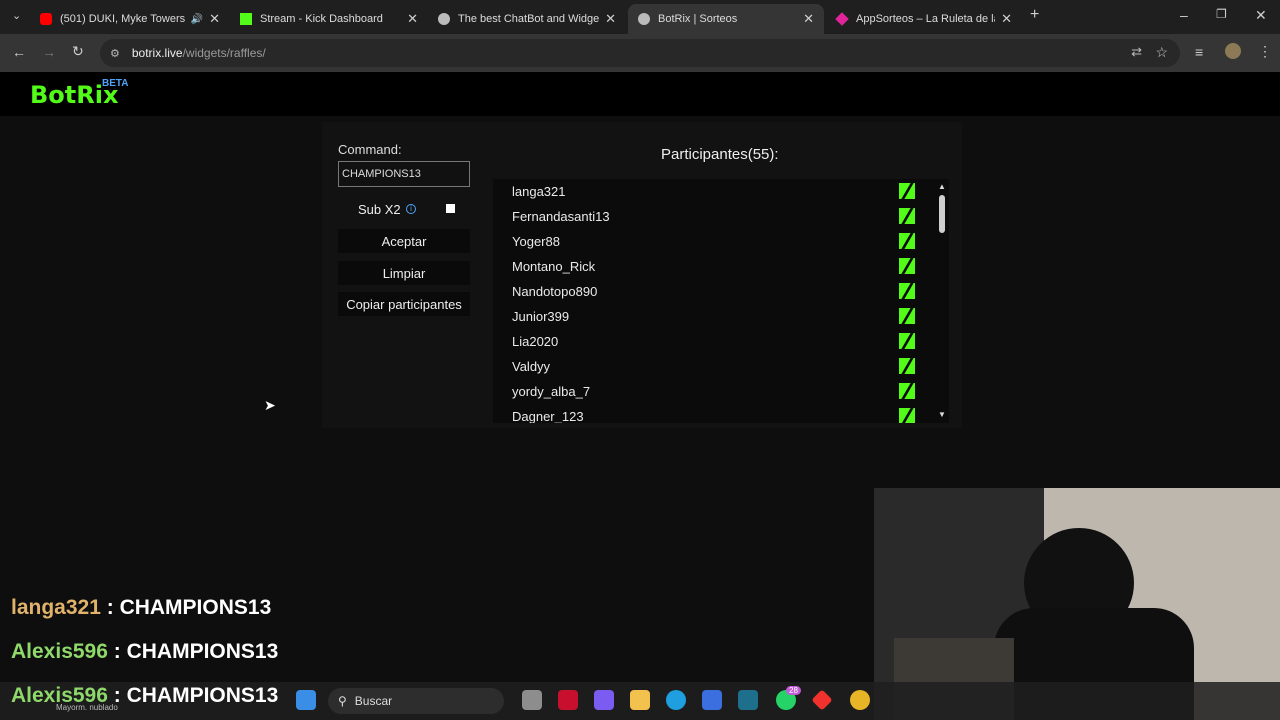  I want to click on mouse-cursor-icon: ➤, so click(270, 405).